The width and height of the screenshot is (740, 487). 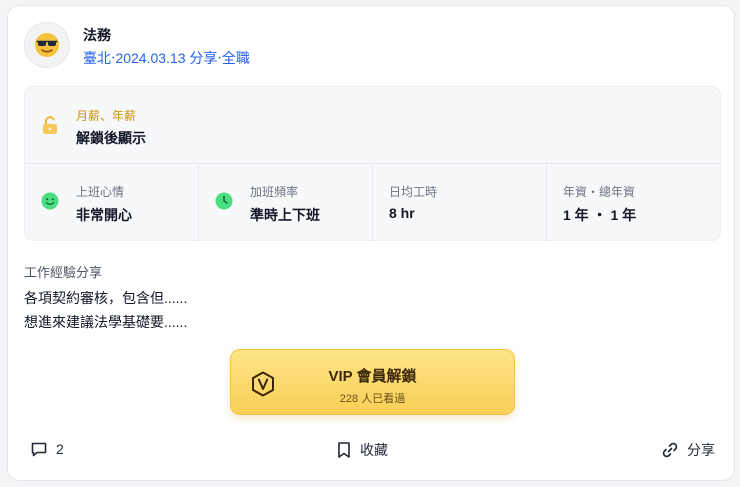 I want to click on vip-view-count: 228 人已看過, so click(x=372, y=399).